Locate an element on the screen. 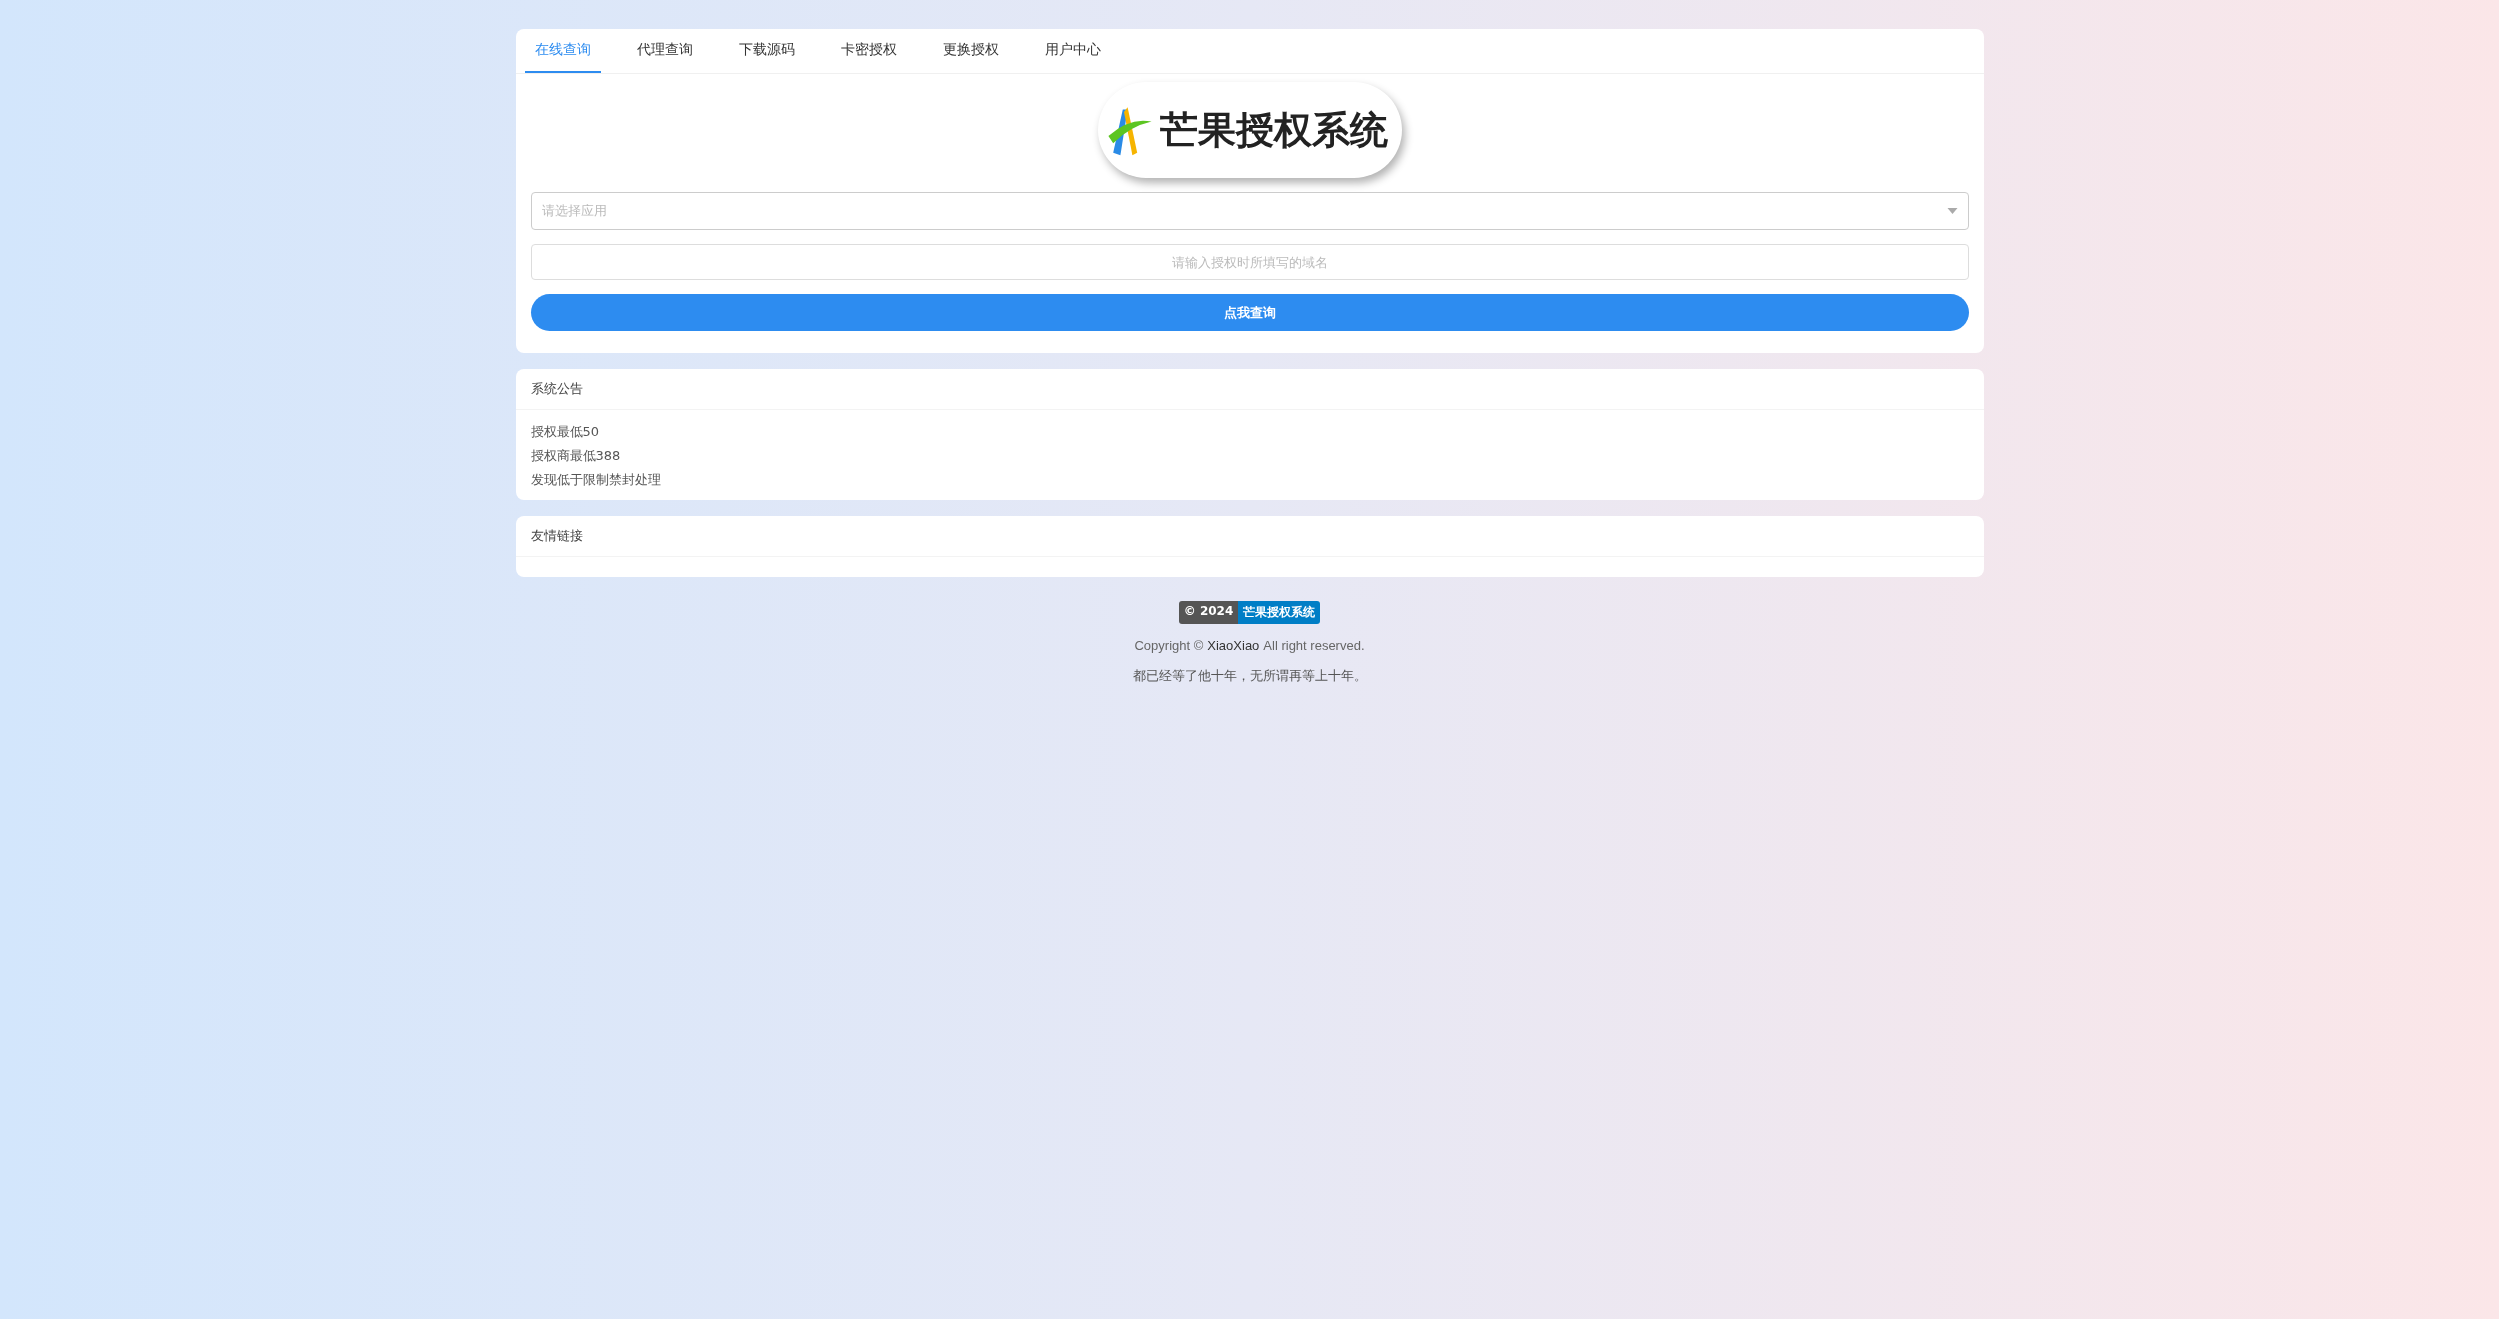 Image resolution: width=2499 pixels, height=1319 pixels. nav-tab: 在线查询 is located at coordinates (562, 51).